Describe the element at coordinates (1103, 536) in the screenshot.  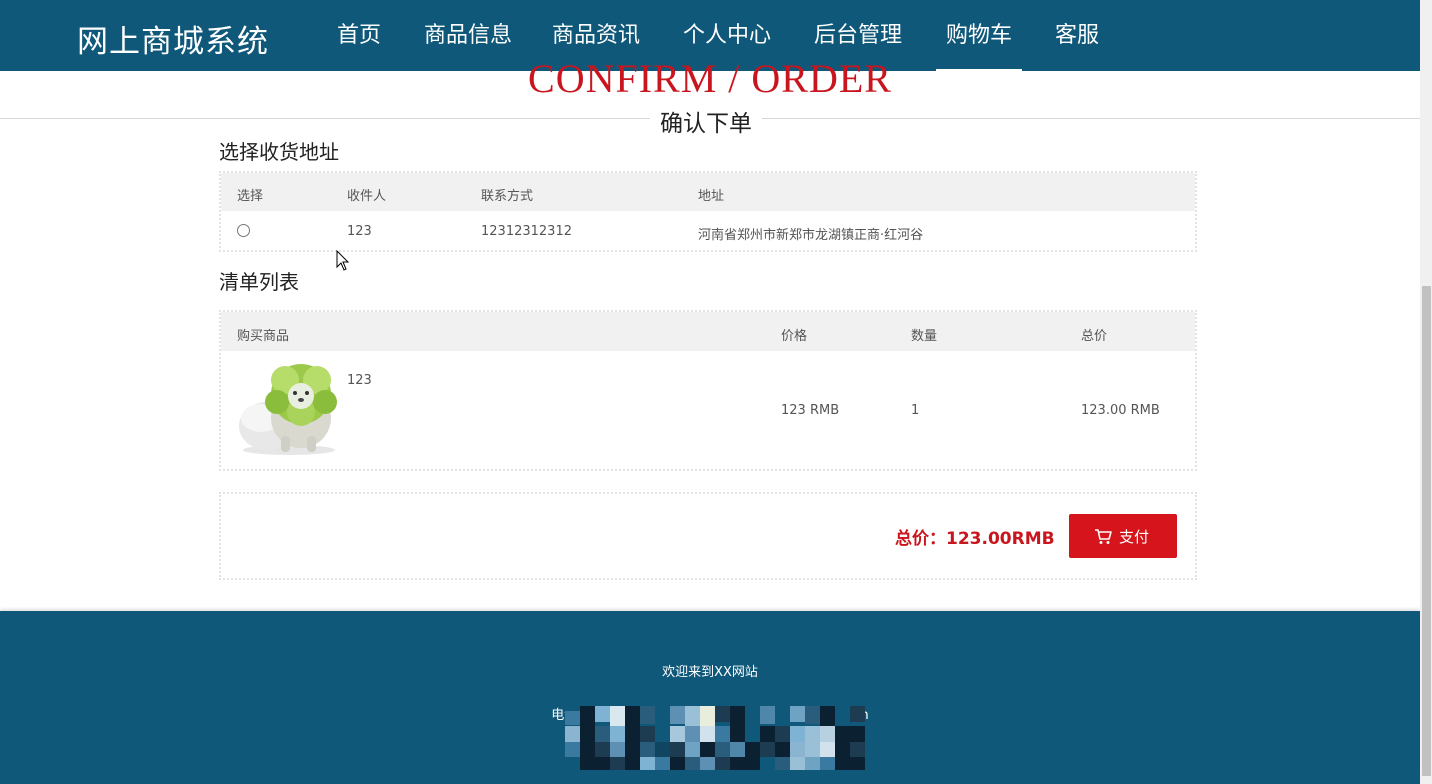
I see `cart-icon` at that location.